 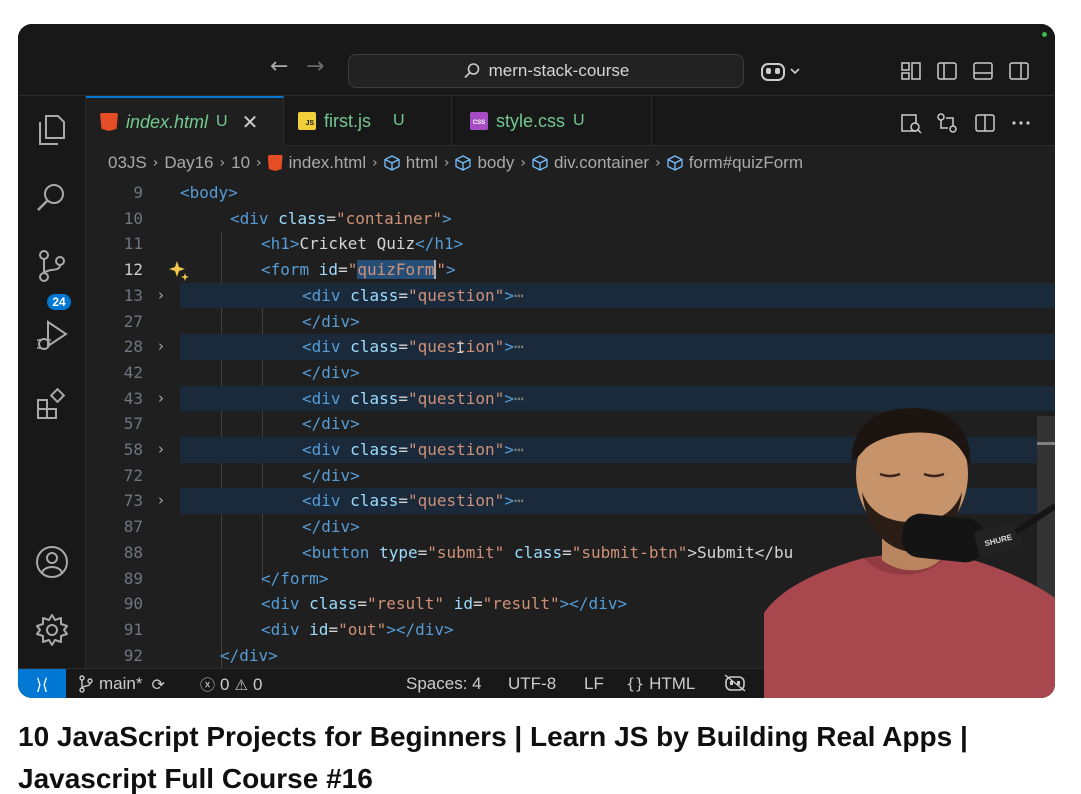 What do you see at coordinates (388, 218) in the screenshot?
I see `code-token: "container"` at bounding box center [388, 218].